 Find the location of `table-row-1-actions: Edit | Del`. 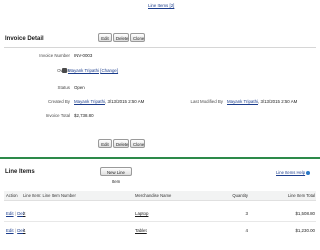

table-row-1-actions: Edit | Del is located at coordinates (15, 213).